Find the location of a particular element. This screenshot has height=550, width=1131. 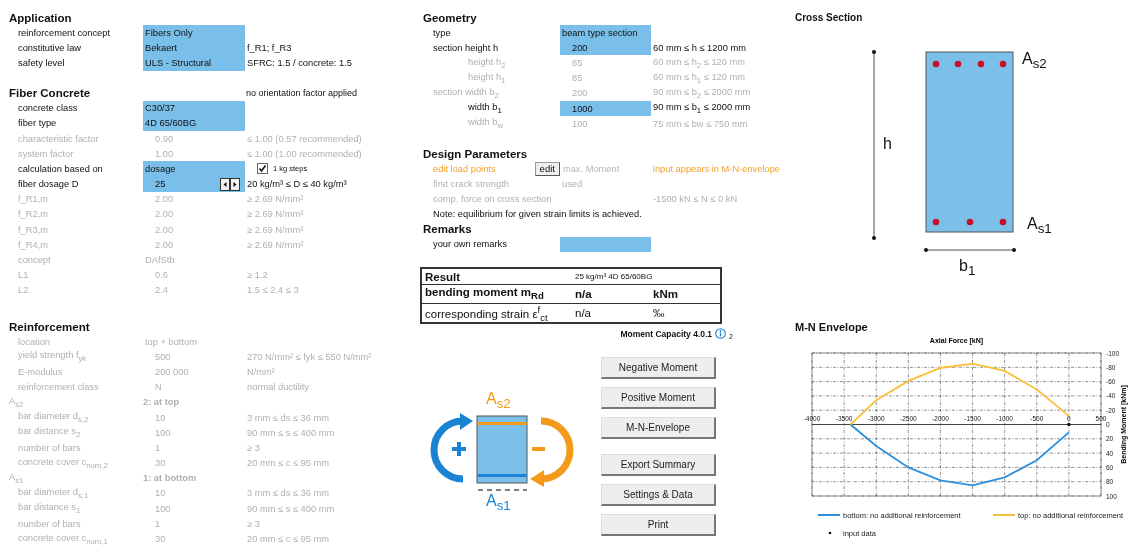

value-text: used is located at coordinates (572, 184).